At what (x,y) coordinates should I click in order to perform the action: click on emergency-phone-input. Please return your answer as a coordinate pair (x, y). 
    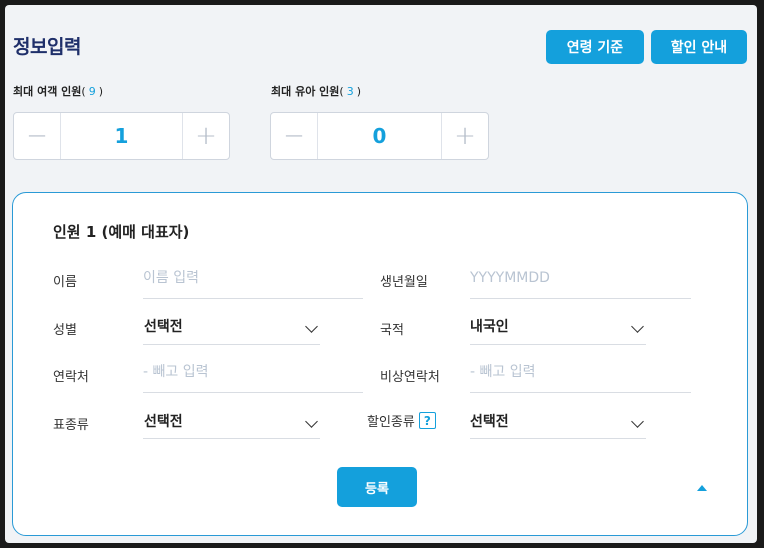
    Looking at the image, I should click on (575, 372).